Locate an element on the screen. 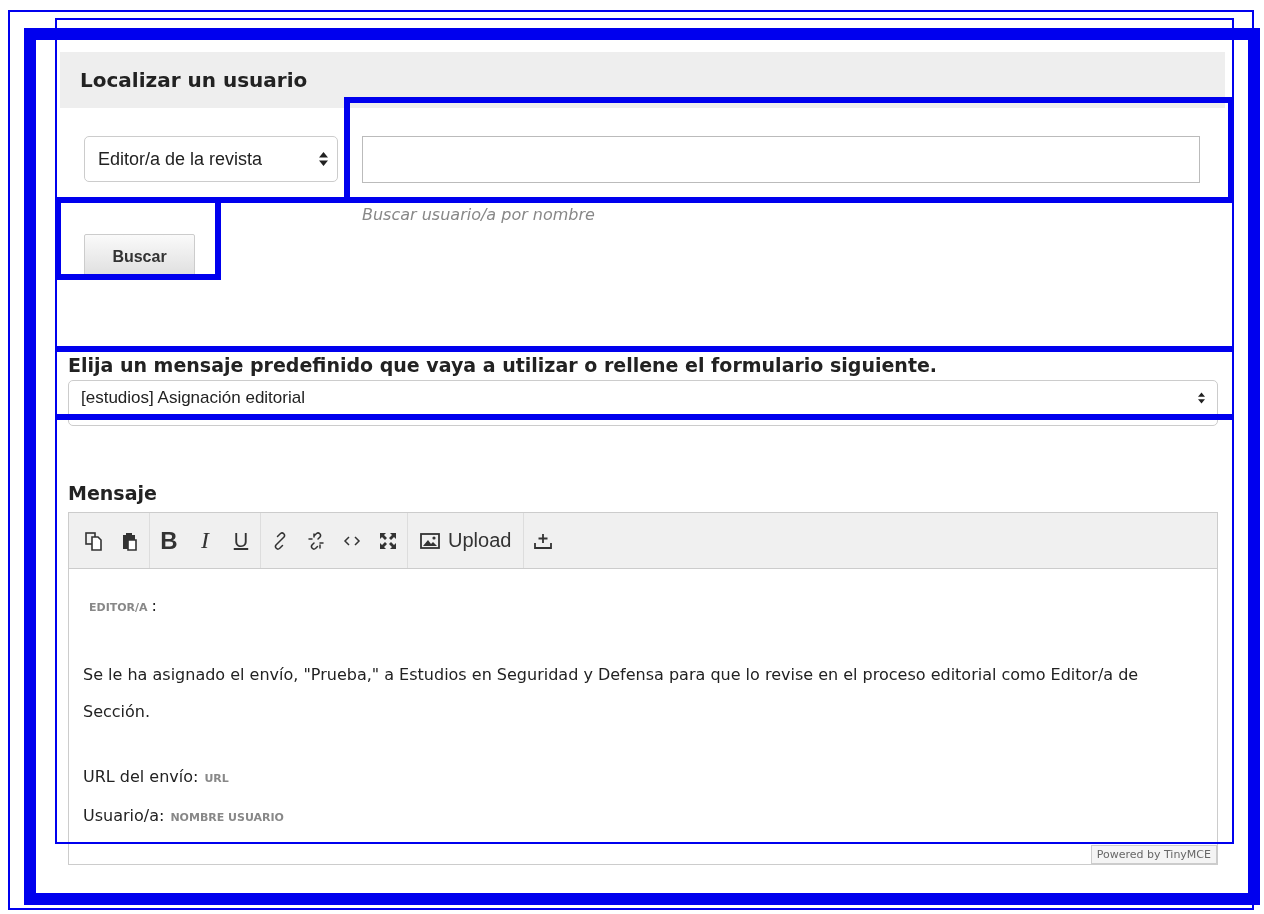 This screenshot has height=914, width=1264. upload-button: Upload is located at coordinates (466, 540).